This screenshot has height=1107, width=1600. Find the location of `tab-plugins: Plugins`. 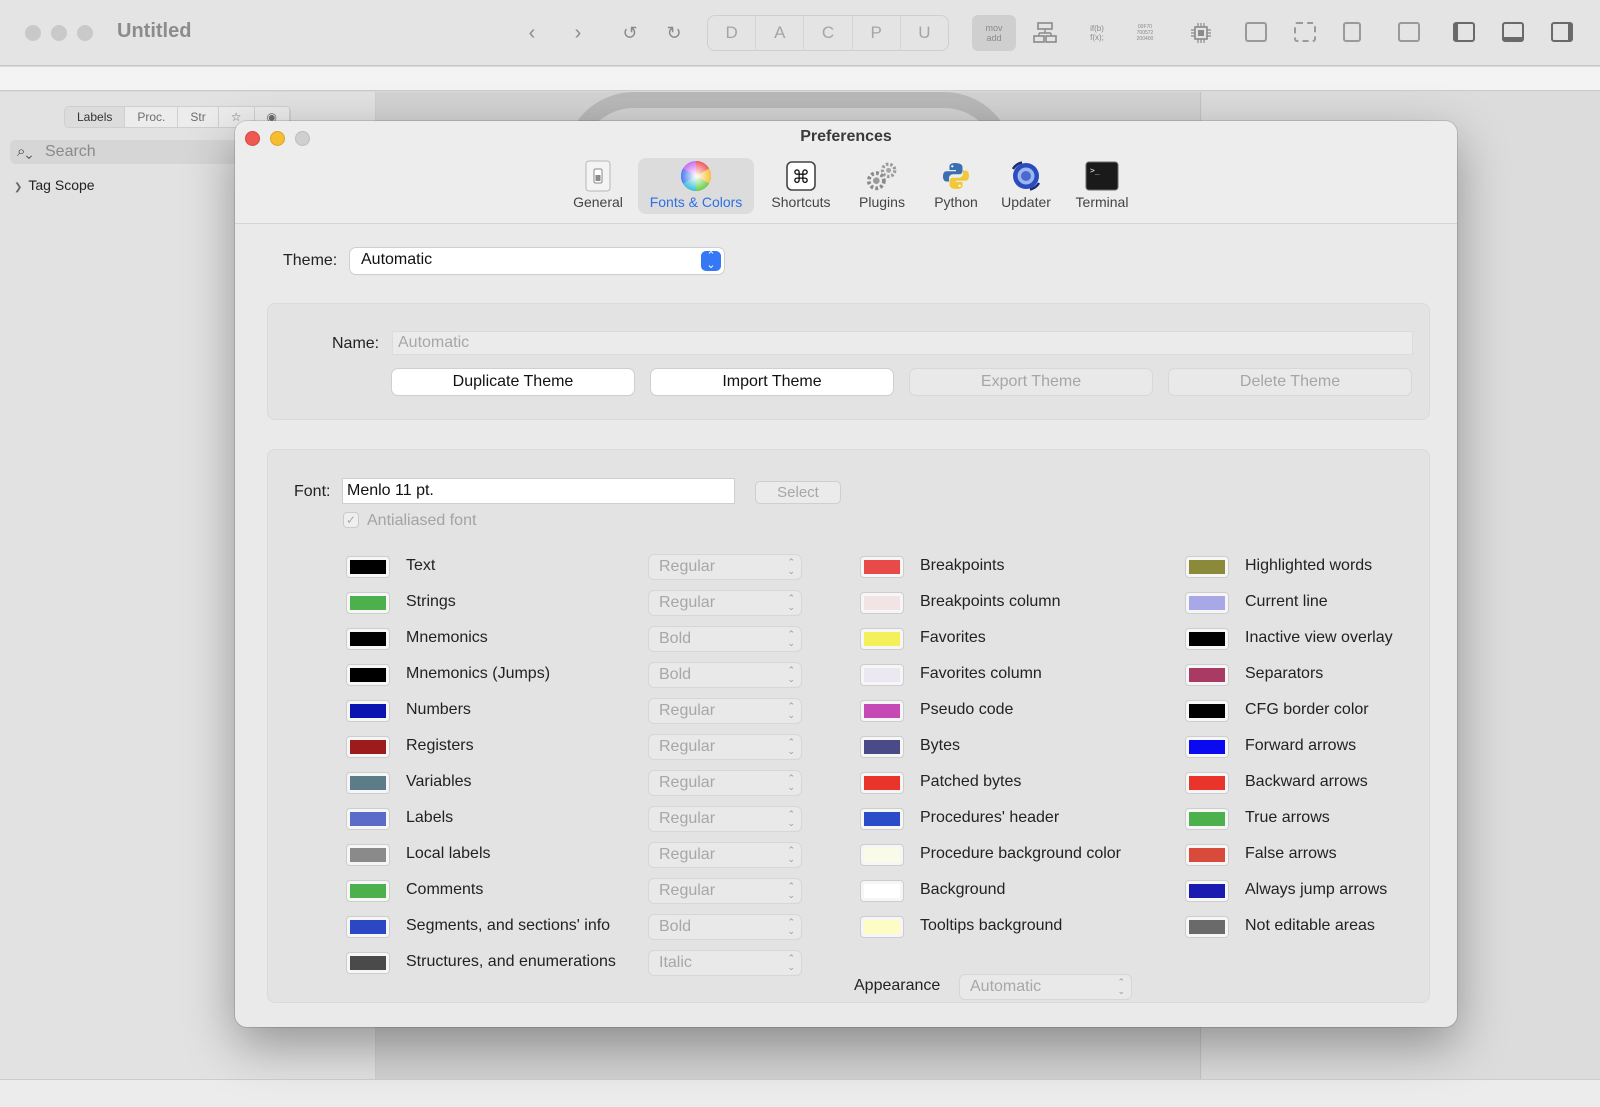

tab-plugins: Plugins is located at coordinates (882, 186).